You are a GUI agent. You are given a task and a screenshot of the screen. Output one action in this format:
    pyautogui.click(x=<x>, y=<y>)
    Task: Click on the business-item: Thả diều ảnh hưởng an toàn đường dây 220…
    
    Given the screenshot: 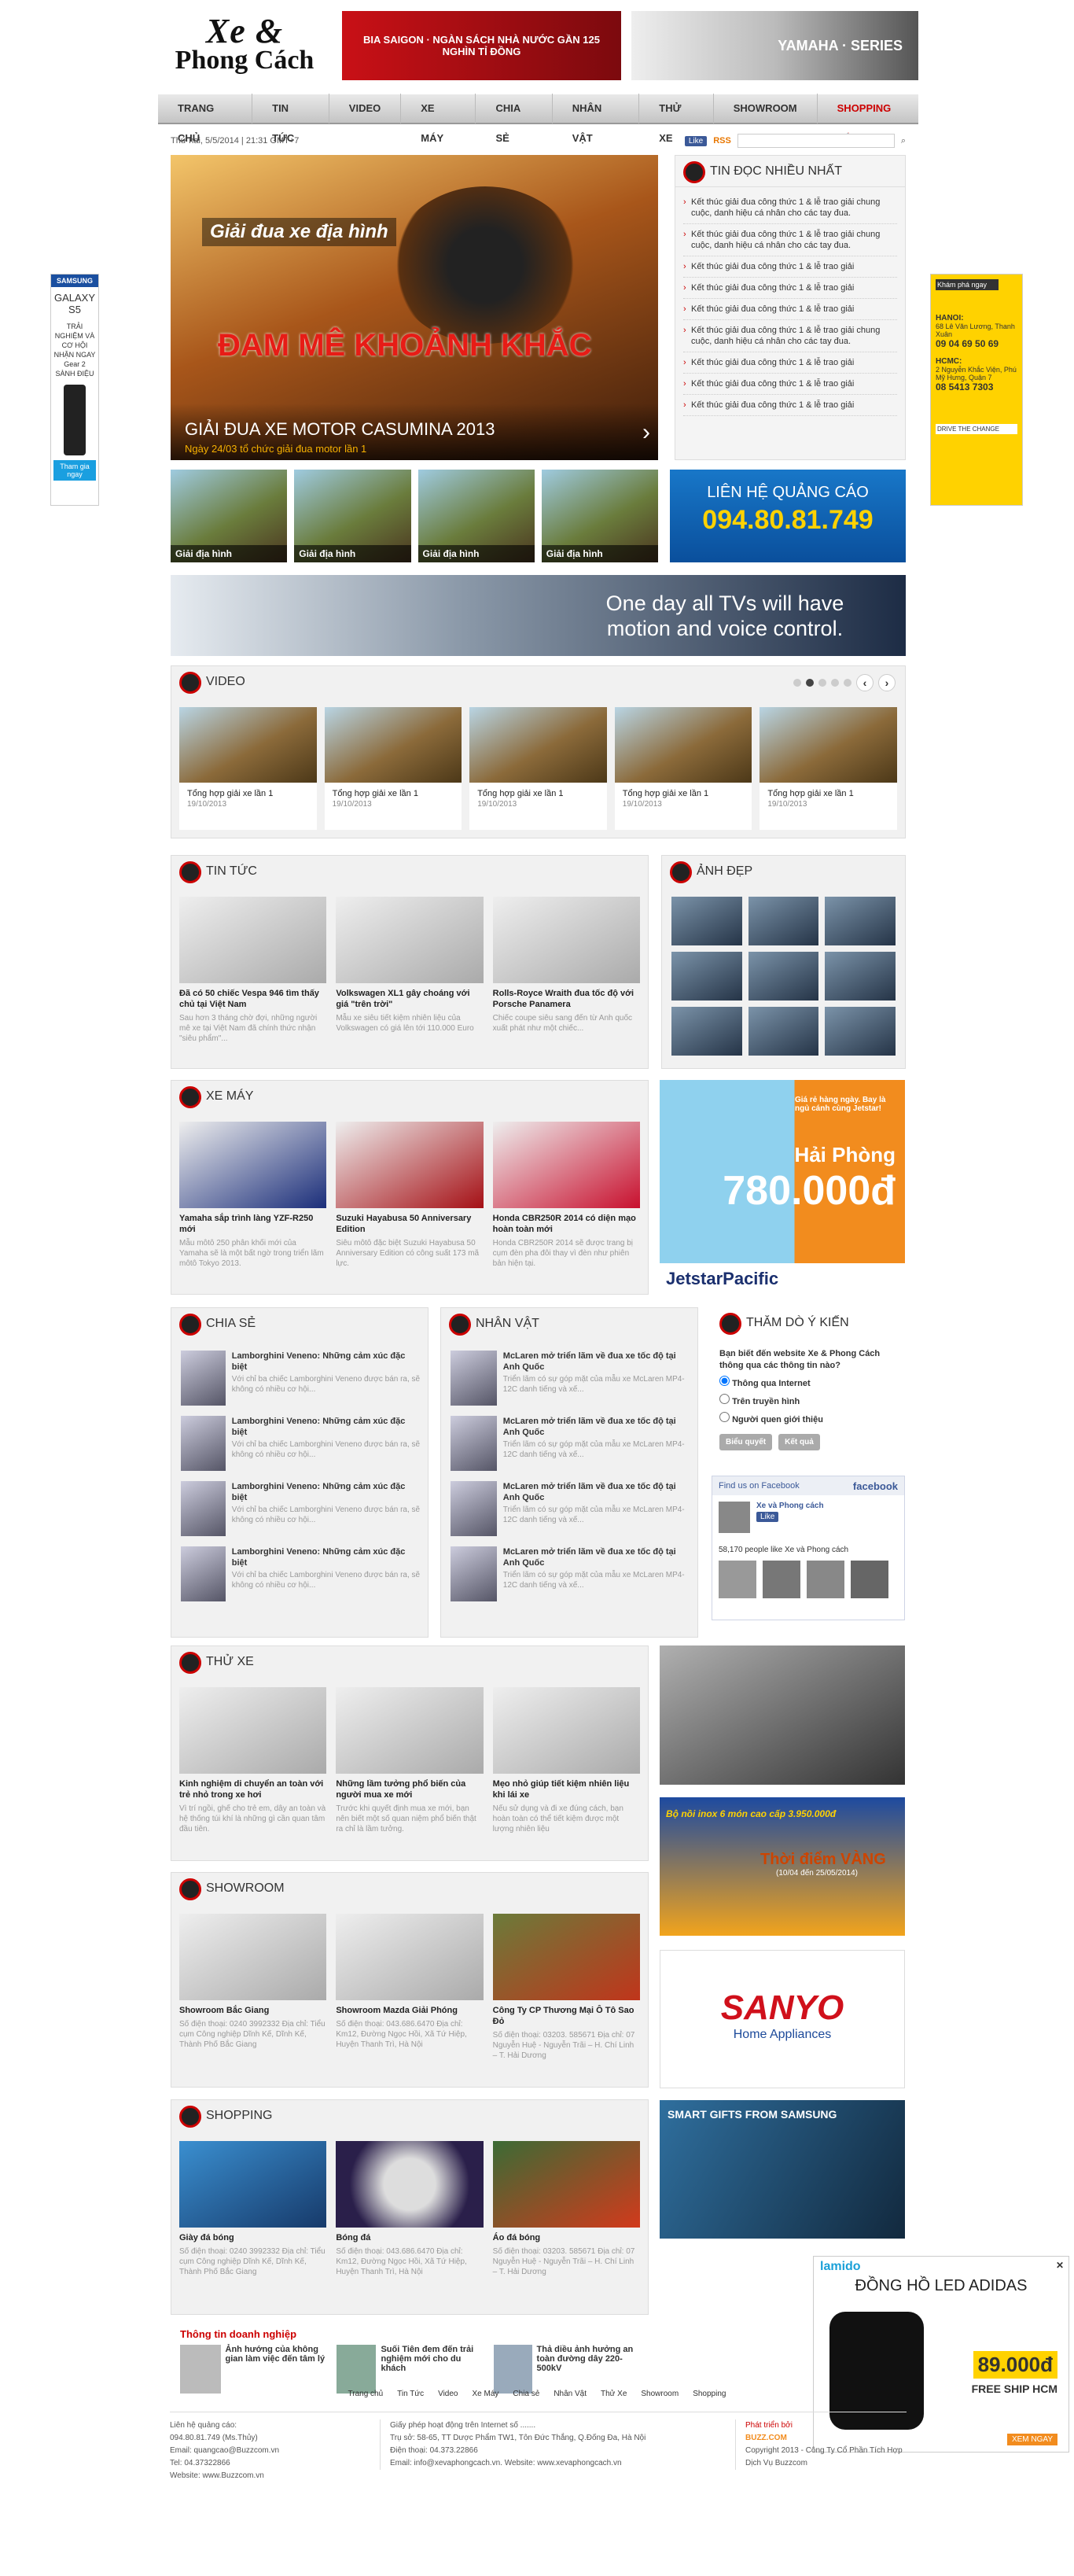 What is the action you would take?
    pyautogui.click(x=566, y=2369)
    